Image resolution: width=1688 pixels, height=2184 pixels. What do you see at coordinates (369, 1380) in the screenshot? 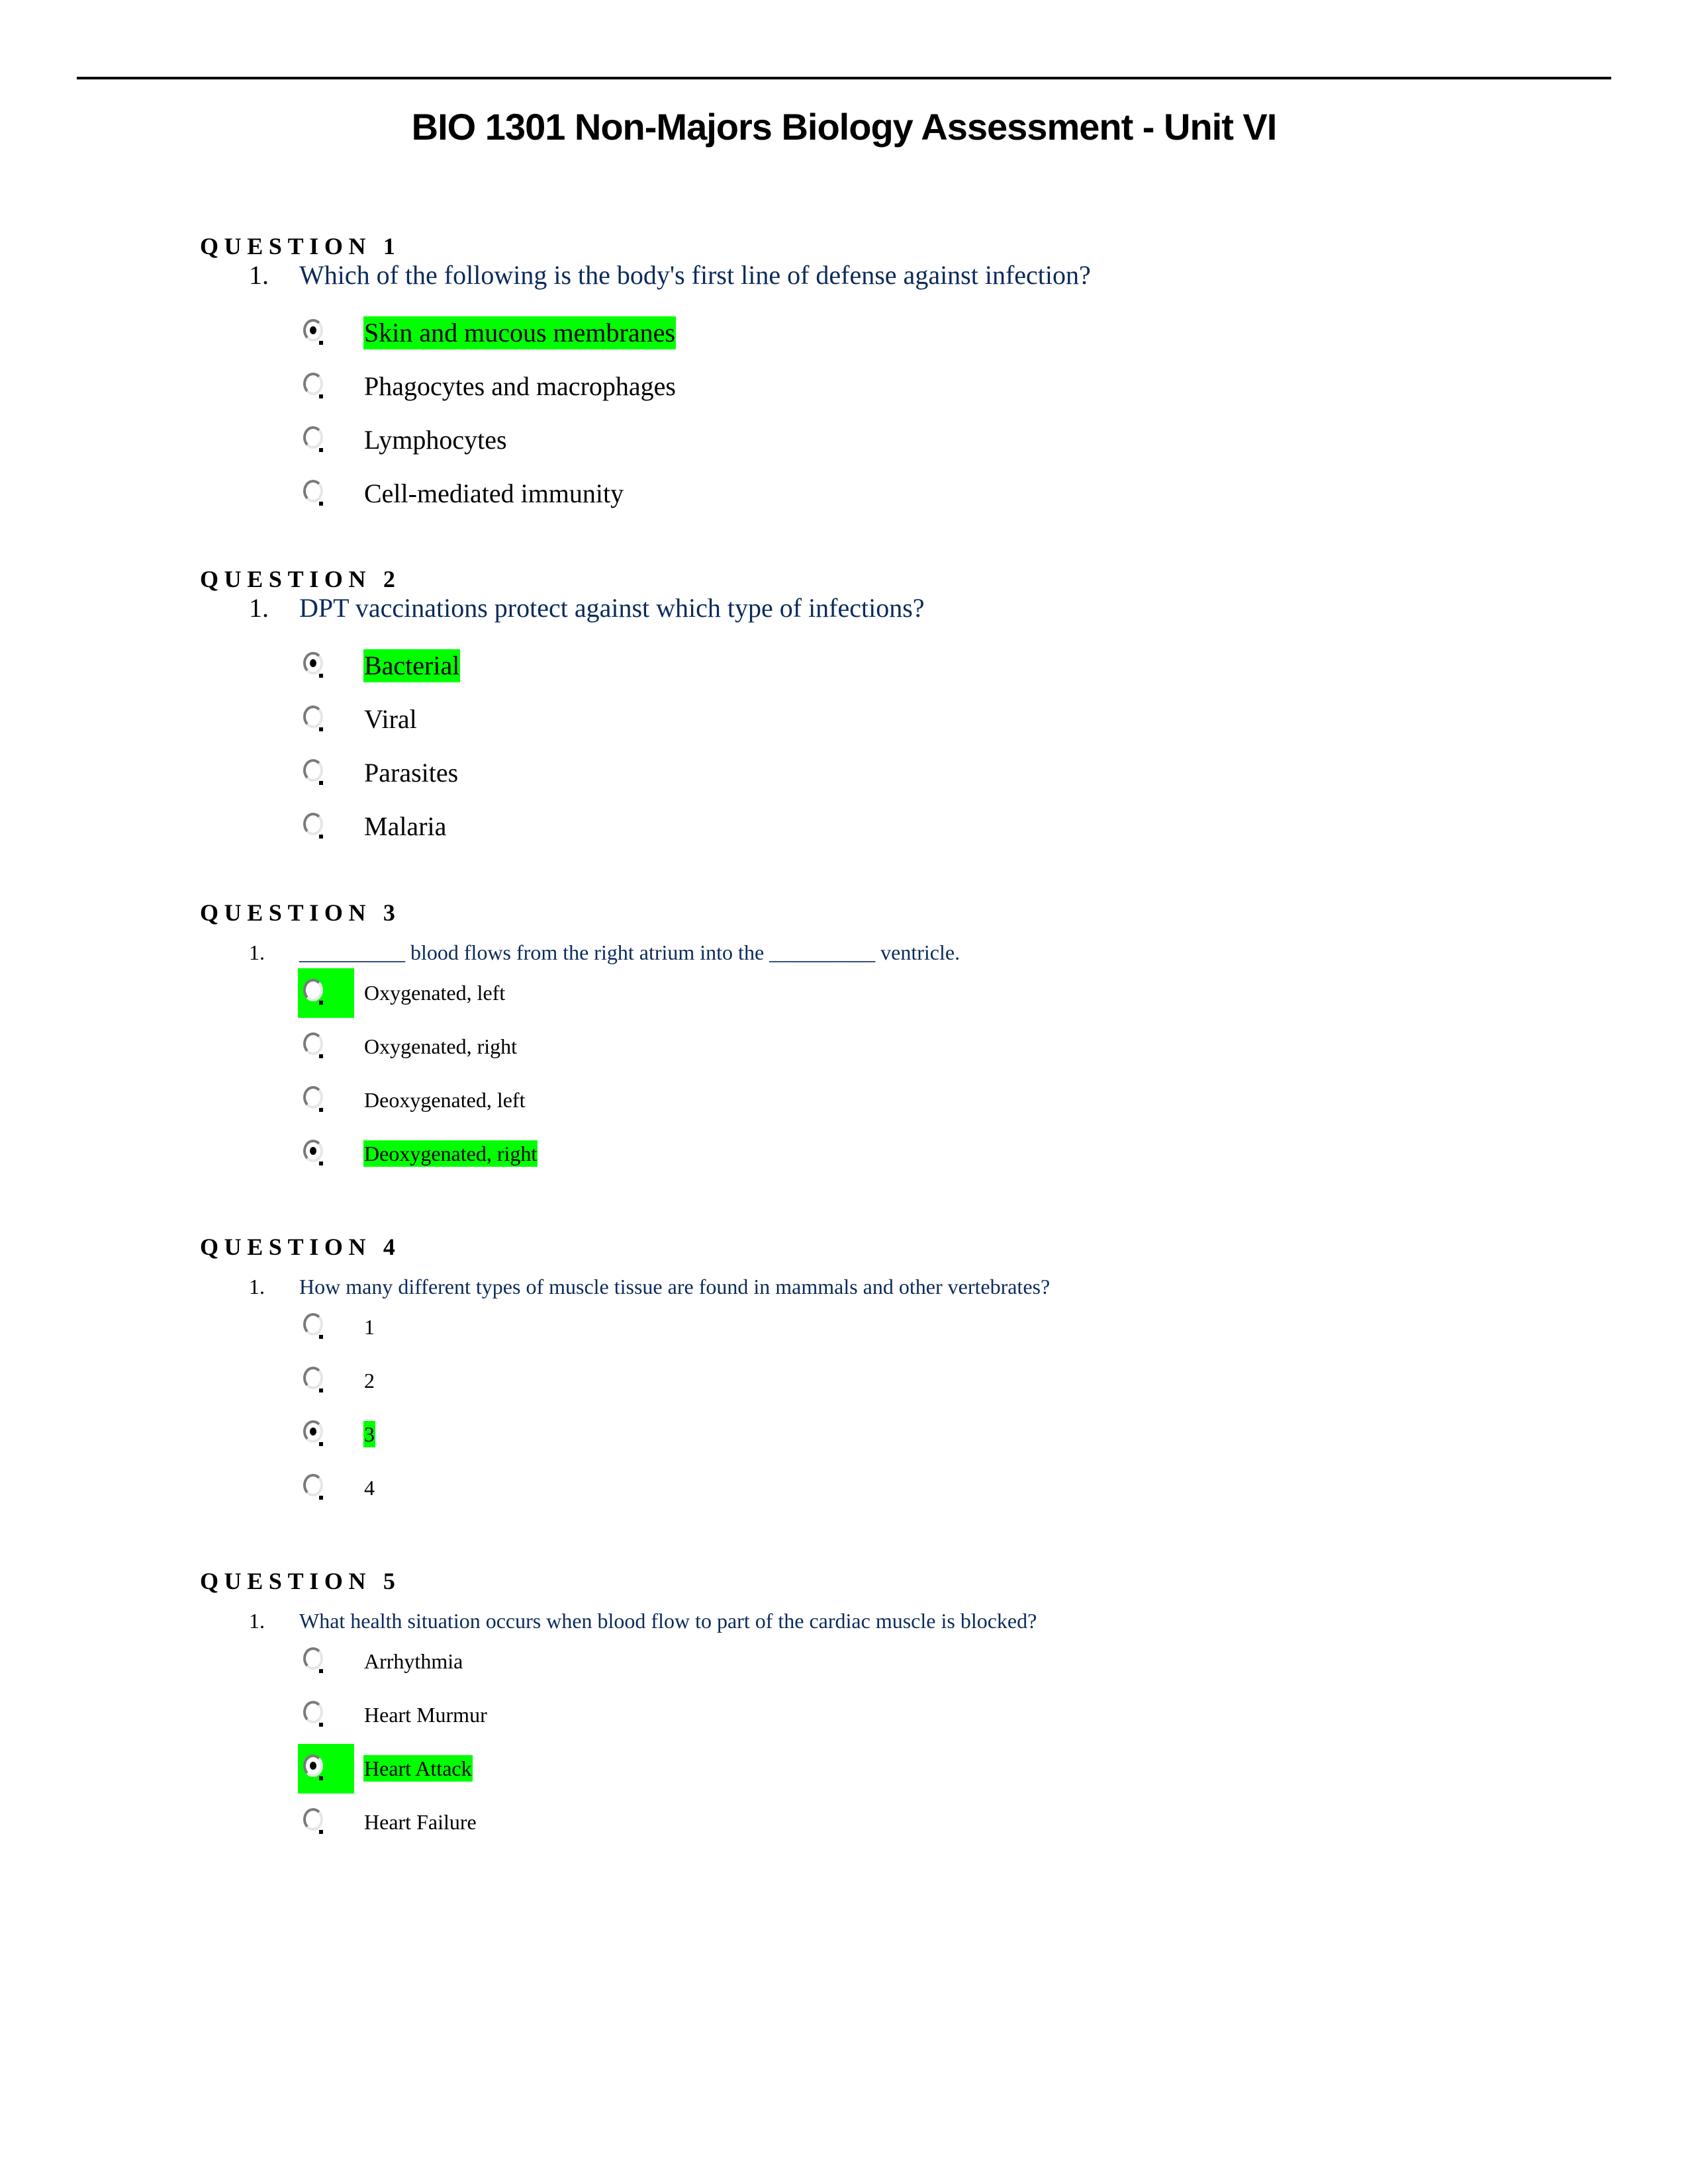
I see `answer-label: 2` at bounding box center [369, 1380].